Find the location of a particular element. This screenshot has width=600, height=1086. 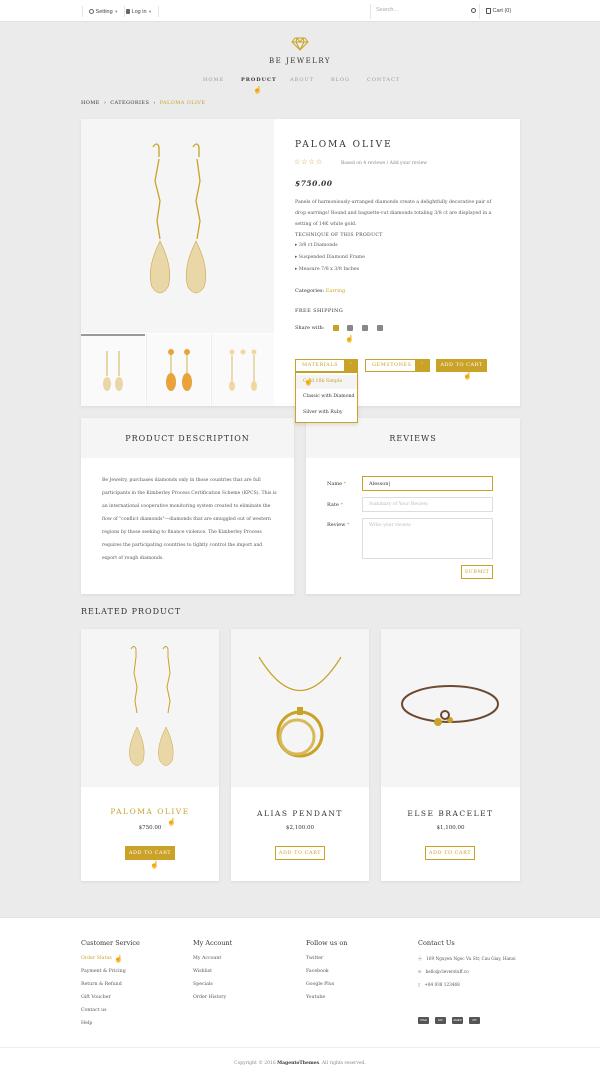

chevron-down-icon: ˅ is located at coordinates (422, 365).